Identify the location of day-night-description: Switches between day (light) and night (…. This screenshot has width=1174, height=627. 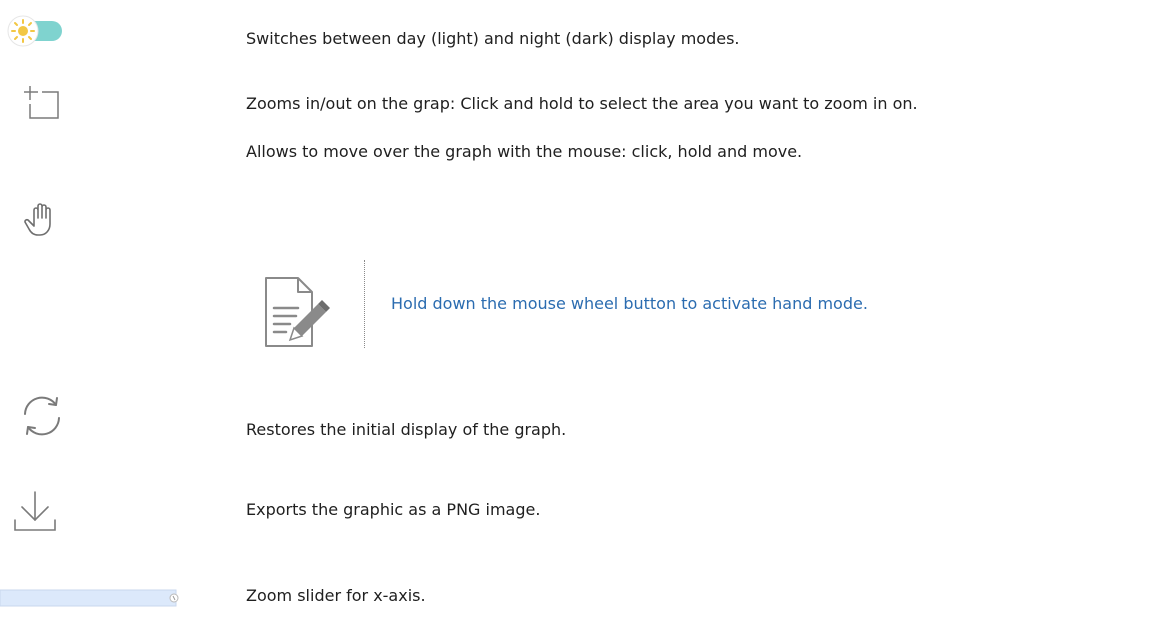
(493, 38).